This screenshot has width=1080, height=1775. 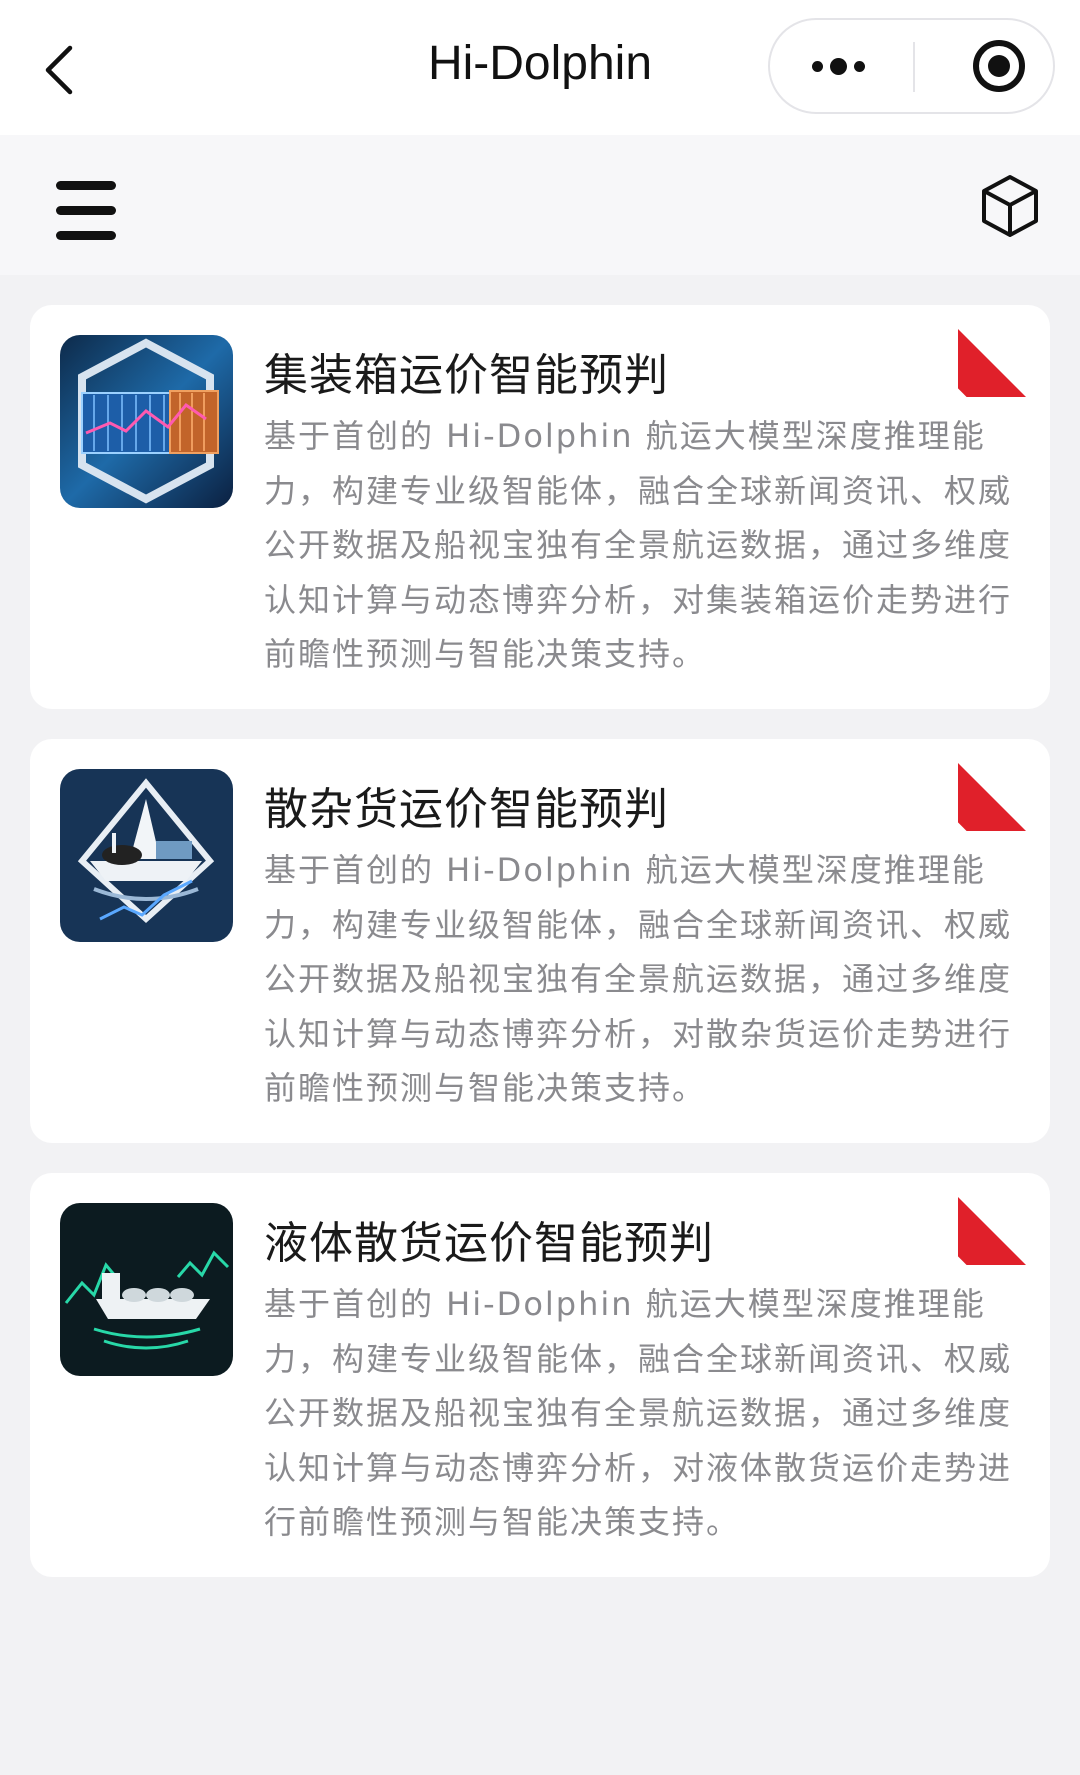 I want to click on cube-button, so click(x=1010, y=206).